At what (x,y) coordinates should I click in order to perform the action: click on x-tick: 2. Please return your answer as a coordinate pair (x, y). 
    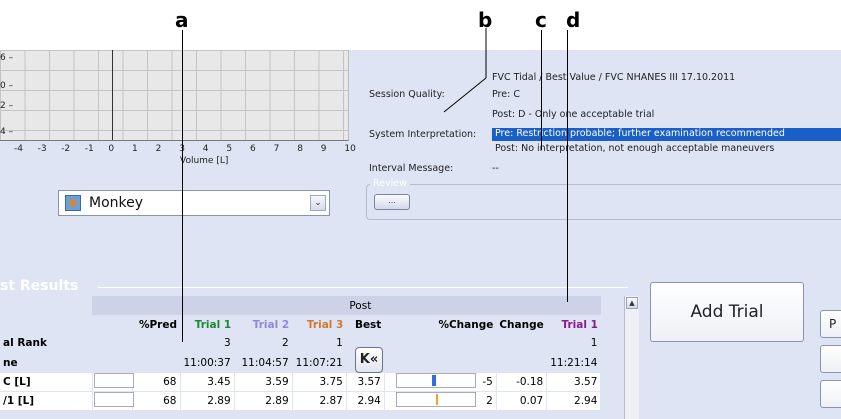
    Looking at the image, I should click on (158, 149).